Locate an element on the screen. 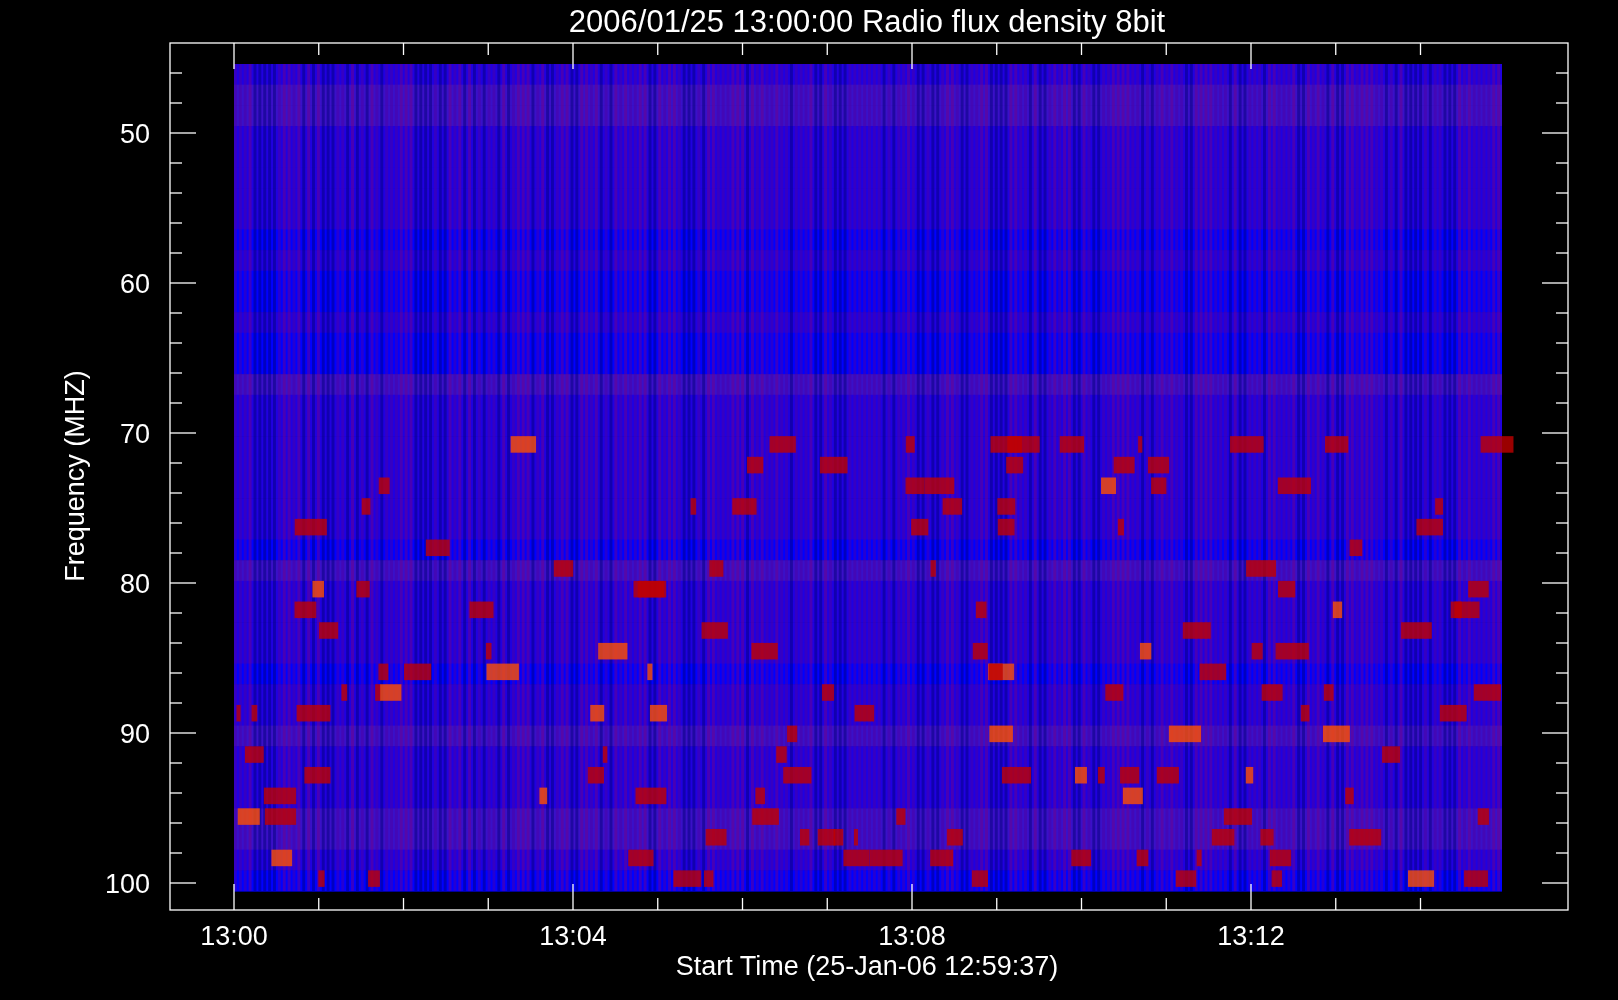 The height and width of the screenshot is (1000, 1618). x-tick-label: 13:08 is located at coordinates (912, 936).